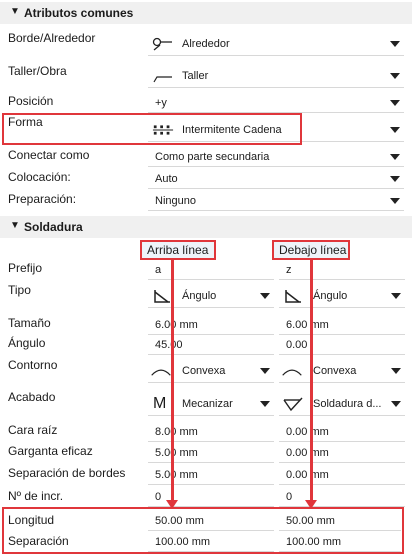  Describe the element at coordinates (342, 475) in the screenshot. I see `edge-gap-below-input: 0.00 mm` at that location.